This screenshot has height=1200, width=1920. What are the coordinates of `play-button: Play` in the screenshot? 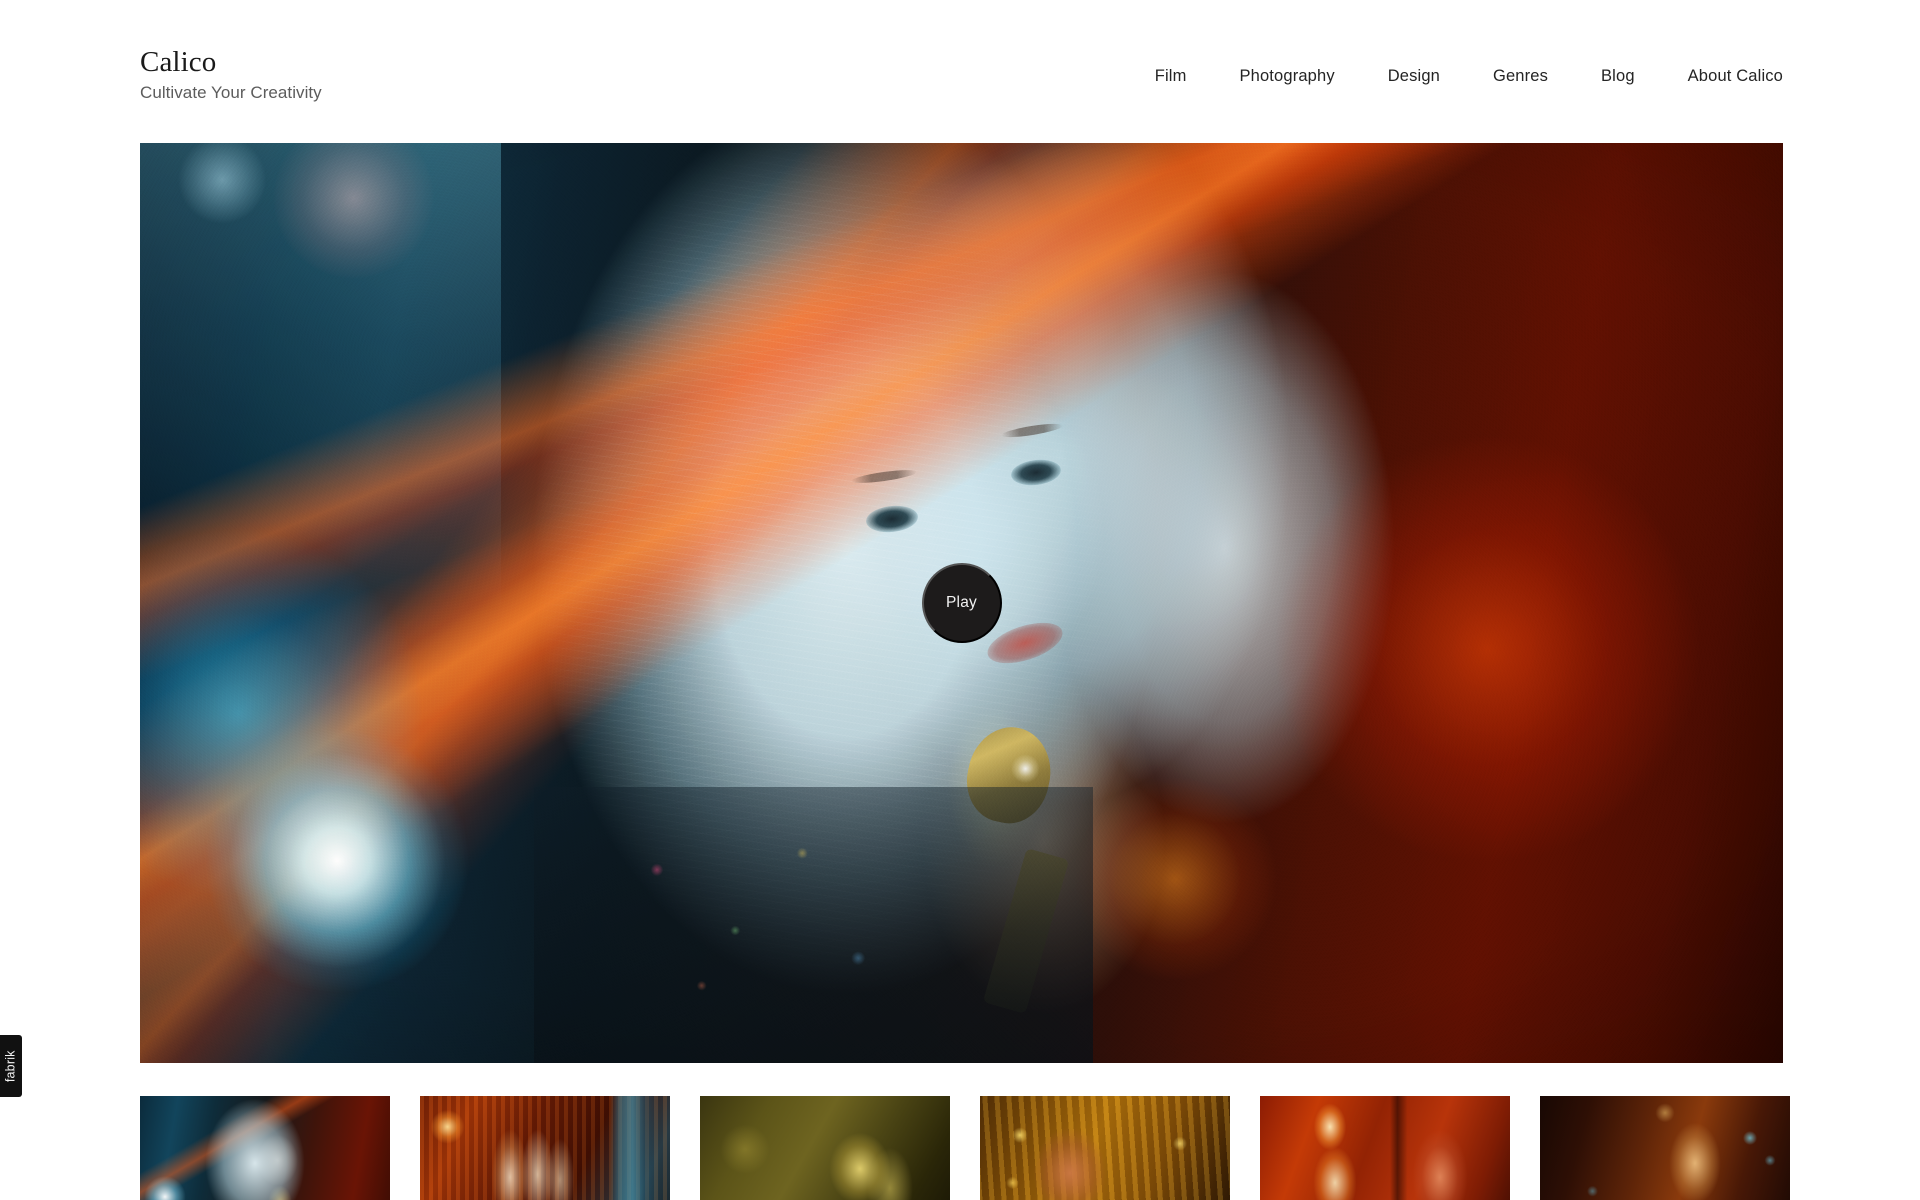 It's located at (961, 603).